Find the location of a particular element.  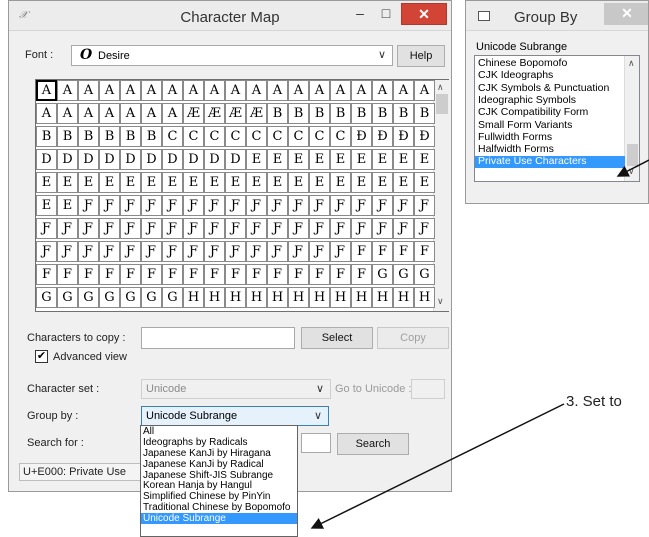

group-by-close-button: ✕ is located at coordinates (626, 14).